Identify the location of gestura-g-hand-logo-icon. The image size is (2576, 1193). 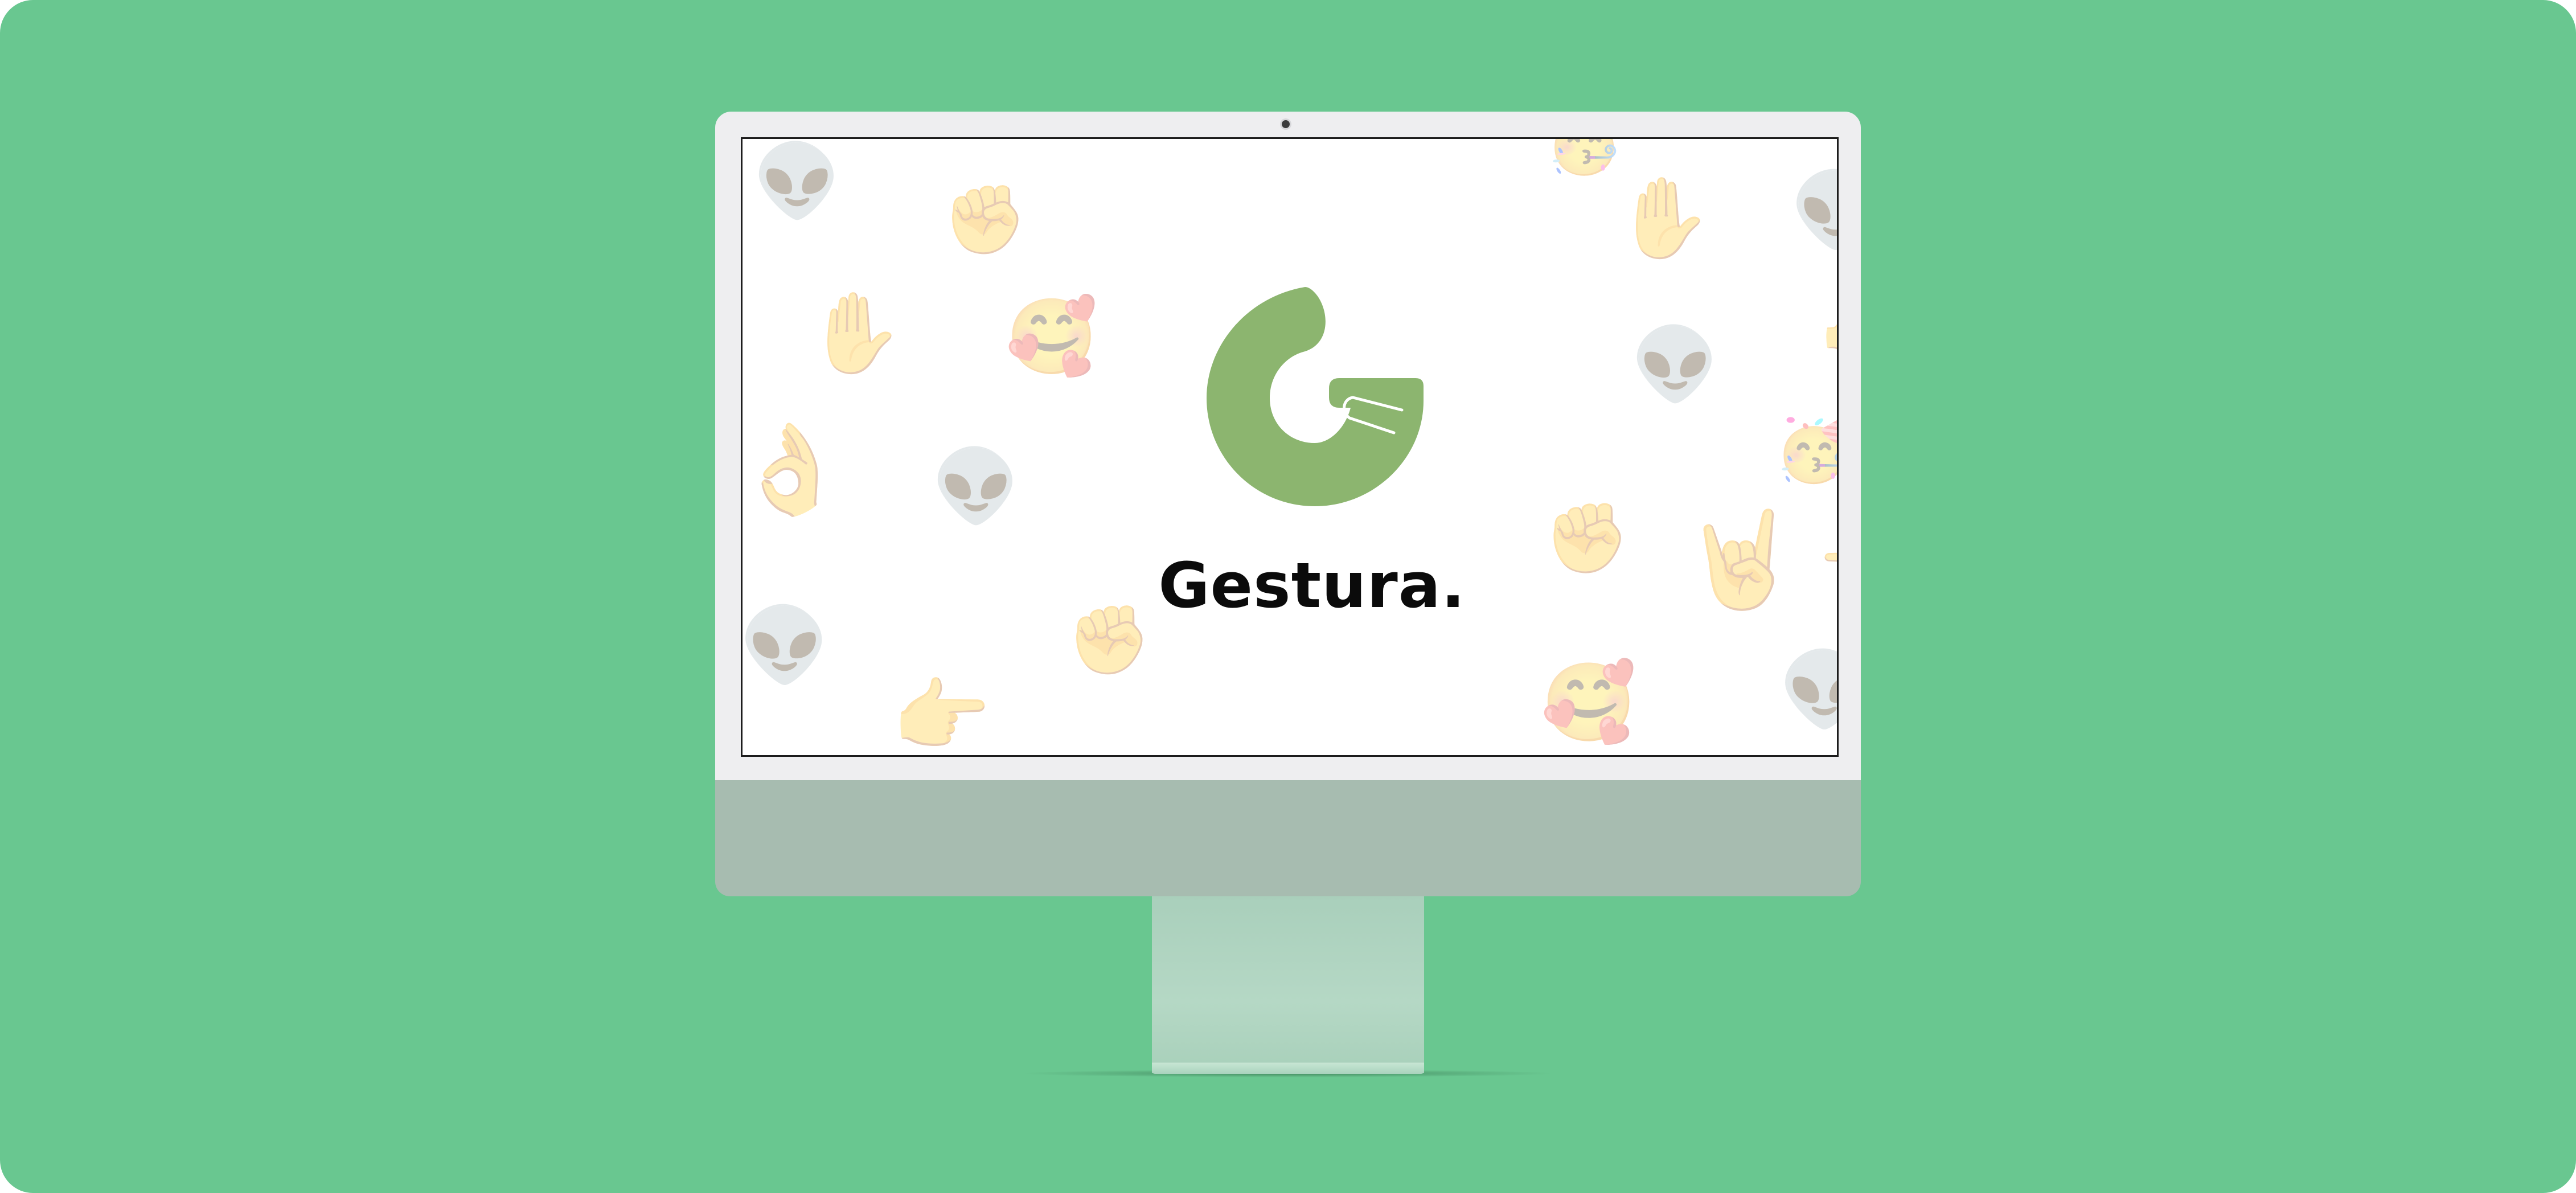
(1315, 396).